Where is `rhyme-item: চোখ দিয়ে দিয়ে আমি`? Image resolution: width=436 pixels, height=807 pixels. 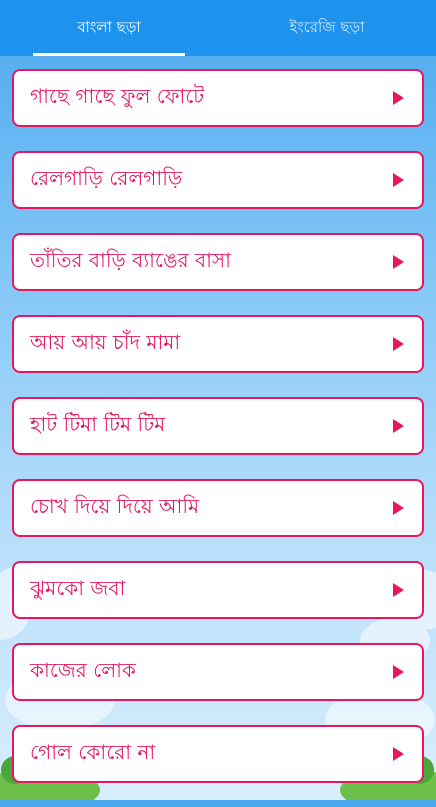
rhyme-item: চোখ দিয়ে দিয়ে আমি is located at coordinates (218, 508).